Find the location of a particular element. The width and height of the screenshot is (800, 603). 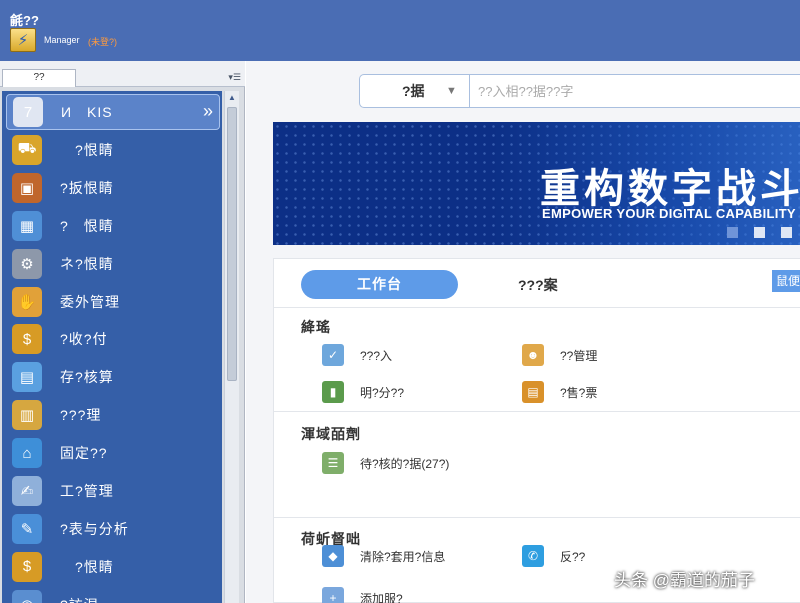

sidebar-tabbar: ?? ▾☰ is located at coordinates (122, 74).